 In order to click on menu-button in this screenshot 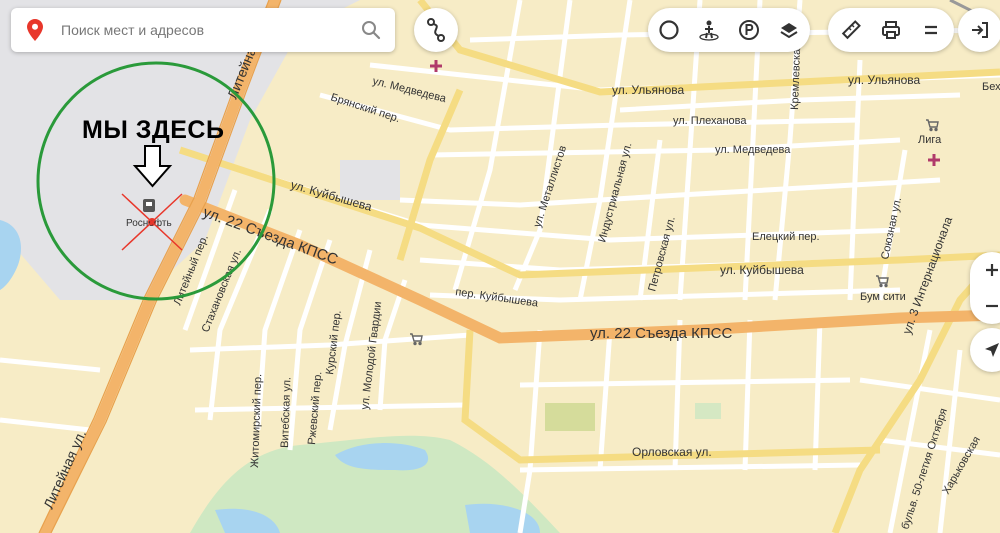, I will do `click(931, 30)`.